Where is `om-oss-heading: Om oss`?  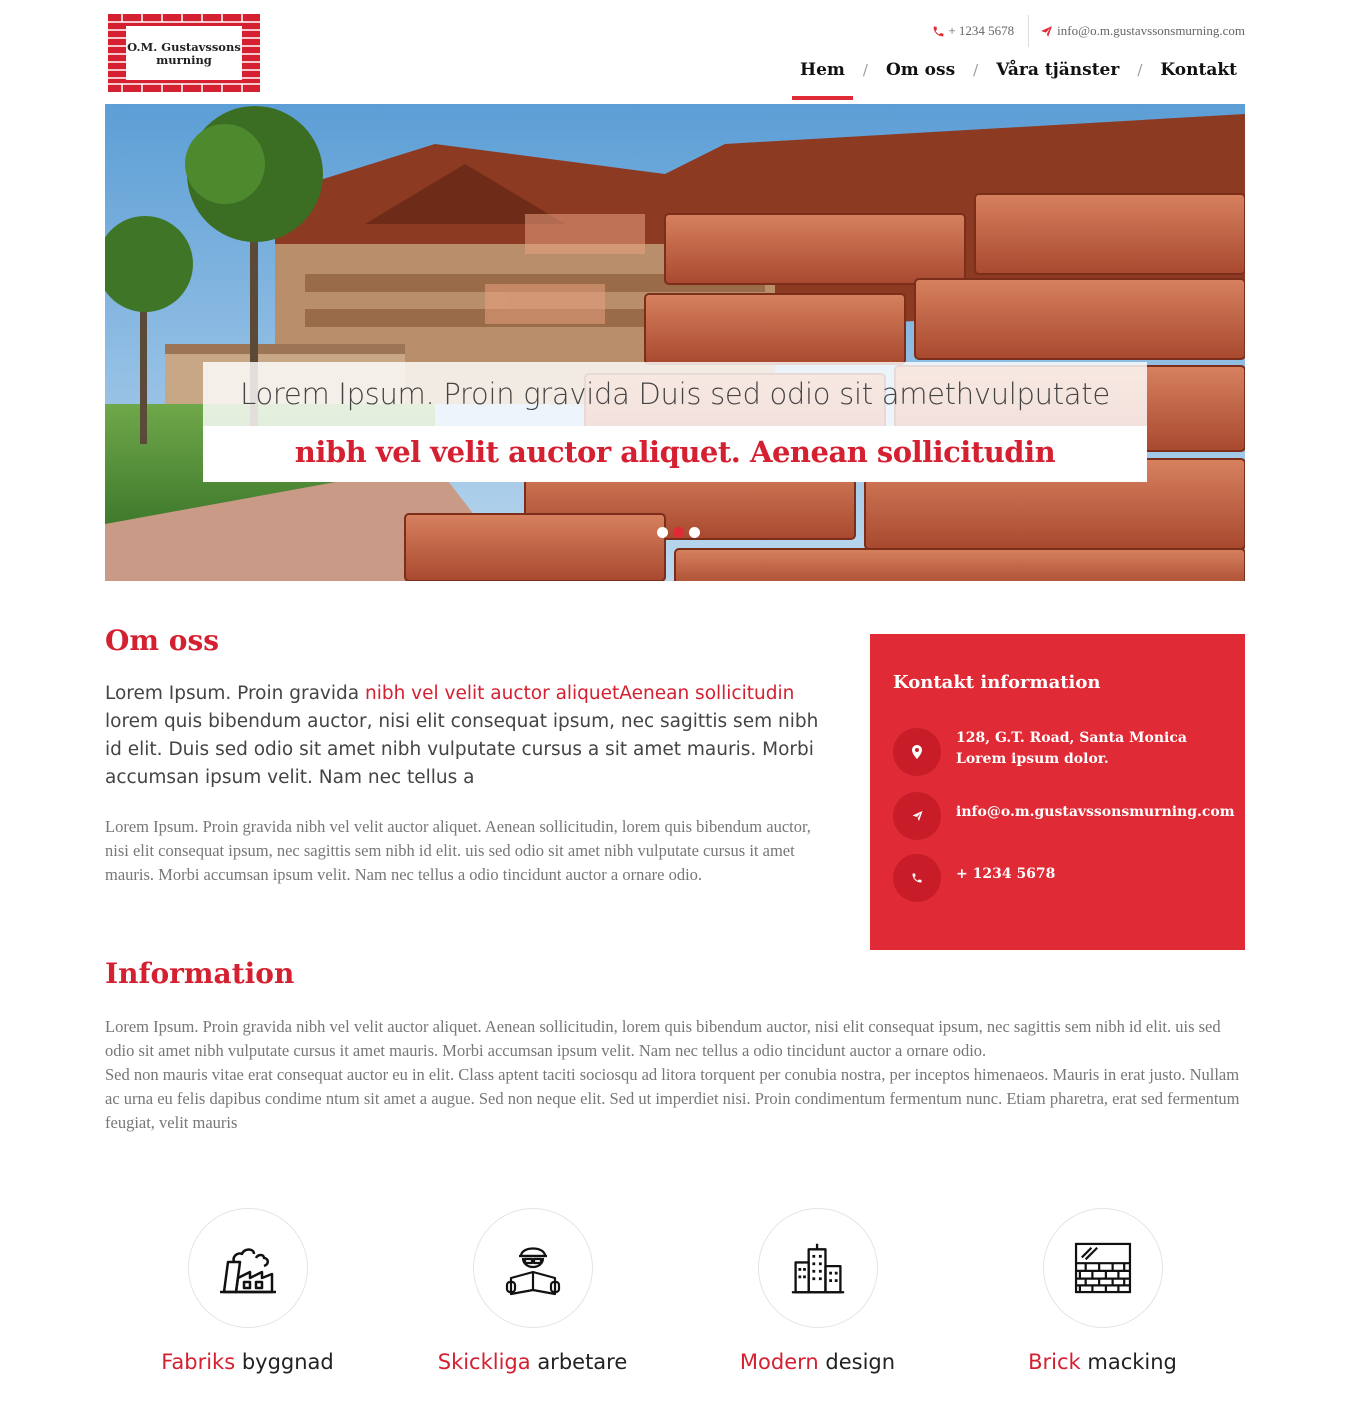
om-oss-heading: Om oss is located at coordinates (162, 640).